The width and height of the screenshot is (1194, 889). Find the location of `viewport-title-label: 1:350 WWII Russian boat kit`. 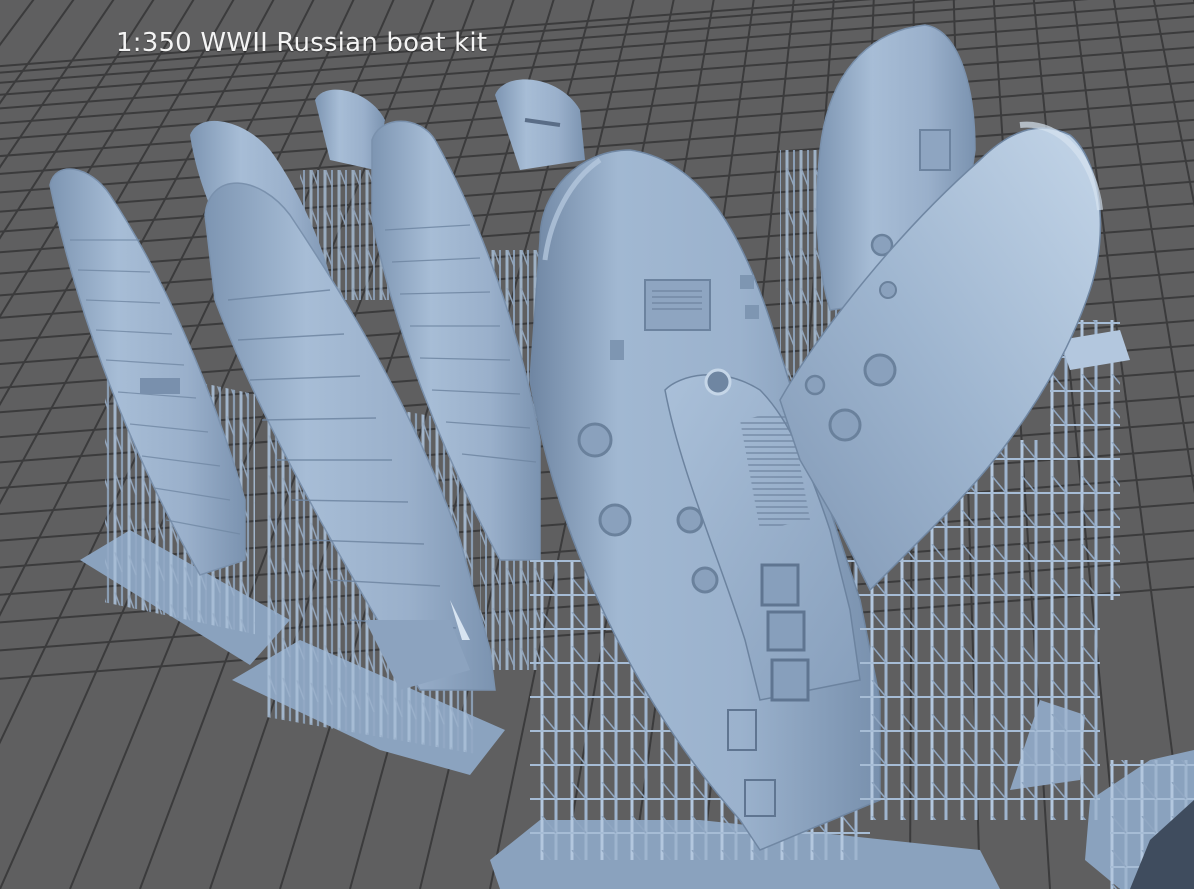

viewport-title-label: 1:350 WWII Russian boat kit is located at coordinates (302, 43).